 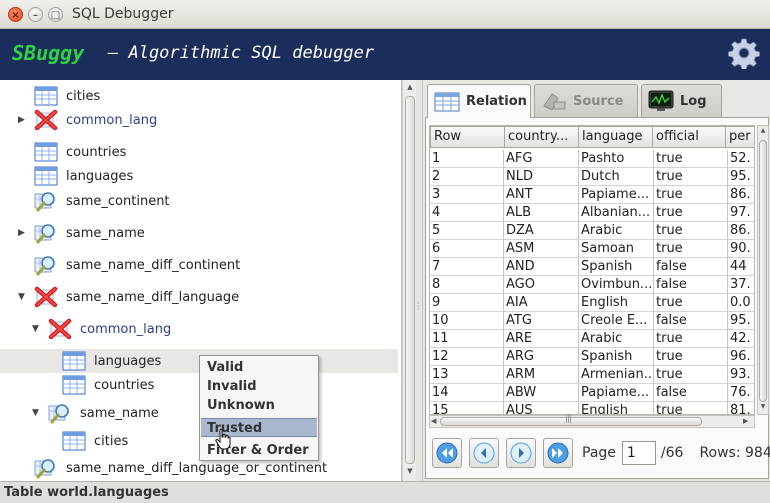 I want to click on last-page-button, so click(x=558, y=453).